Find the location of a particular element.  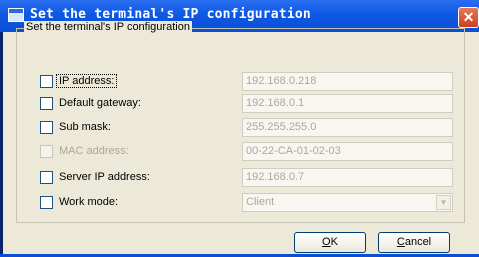

row-work-mode: Work mode: Client ▼ is located at coordinates (239, 203).